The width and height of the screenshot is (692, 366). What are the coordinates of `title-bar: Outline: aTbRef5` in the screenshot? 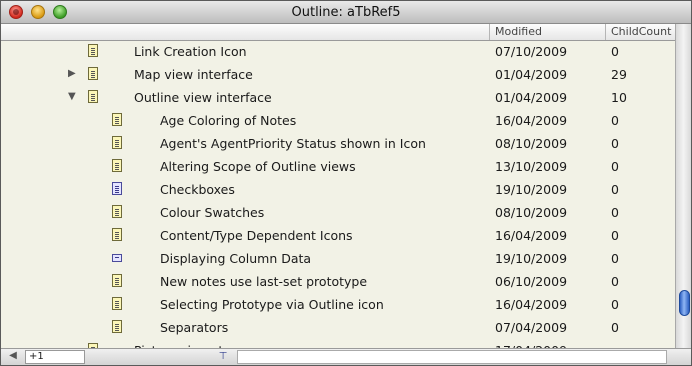 It's located at (346, 12).